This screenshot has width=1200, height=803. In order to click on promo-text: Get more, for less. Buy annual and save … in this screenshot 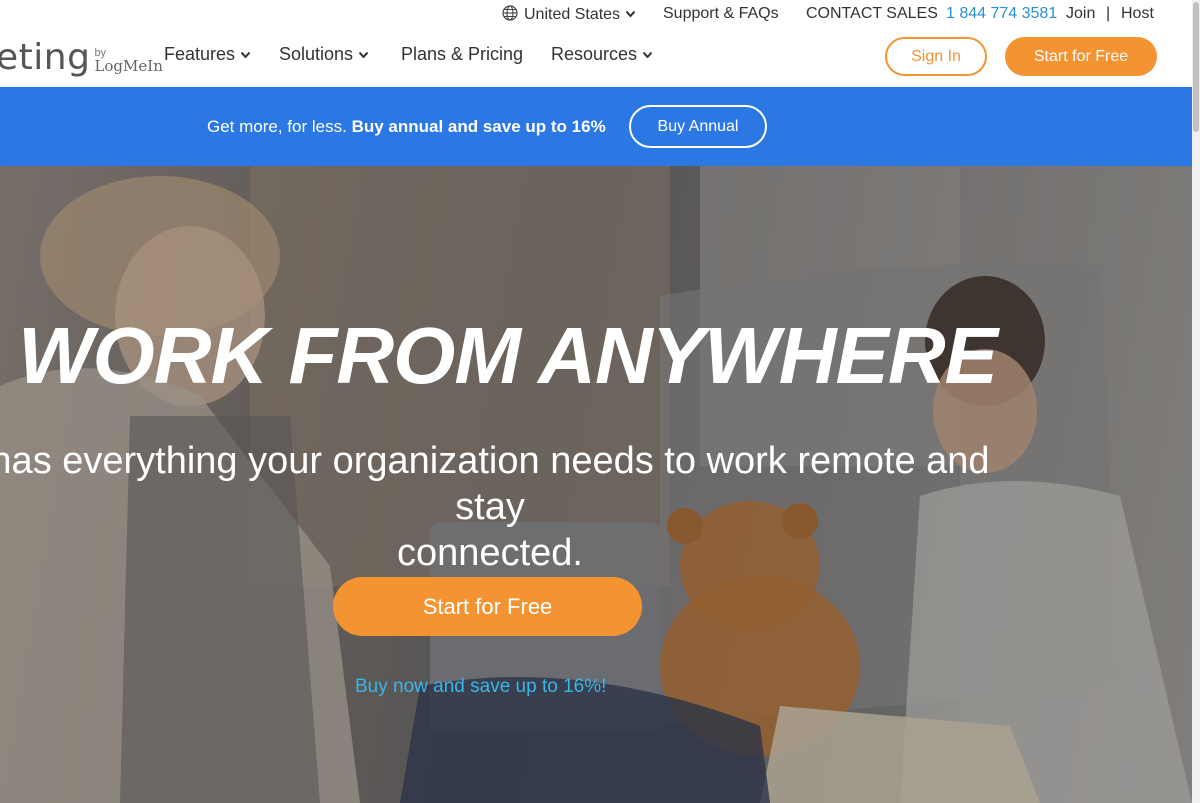, I will do `click(406, 127)`.